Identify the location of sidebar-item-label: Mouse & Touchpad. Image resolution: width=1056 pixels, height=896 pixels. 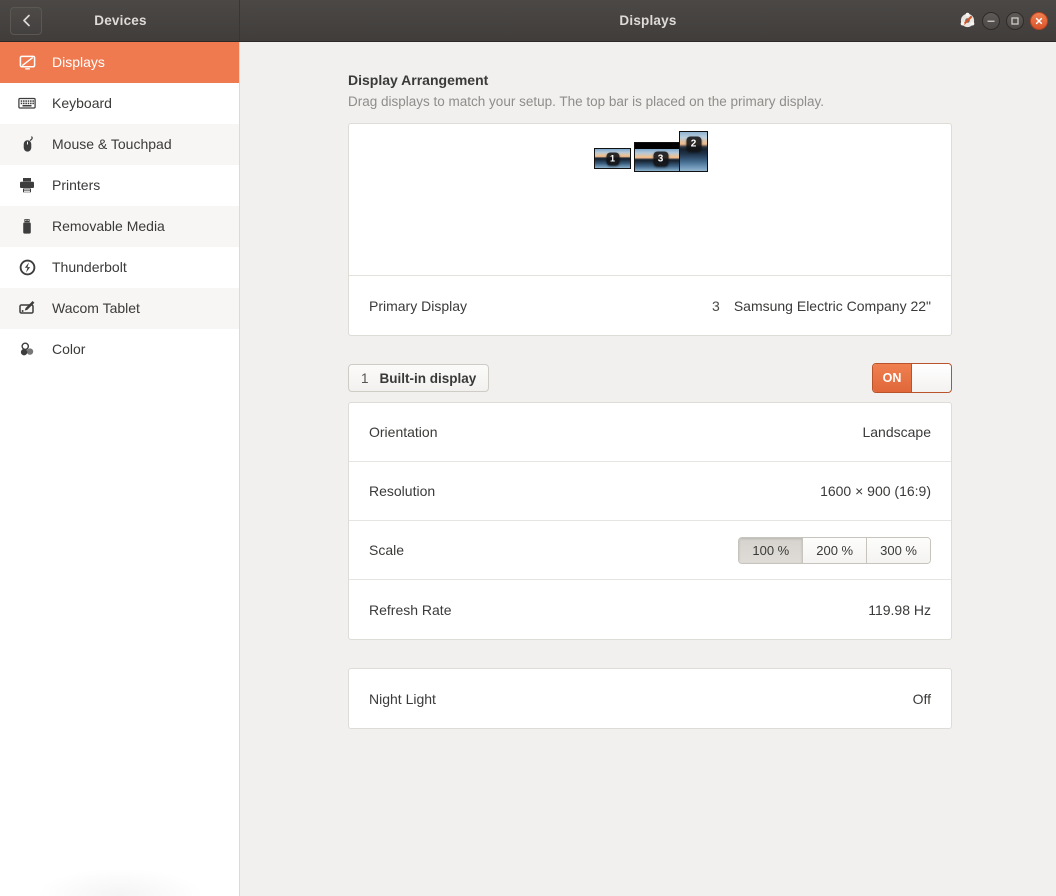
(112, 144).